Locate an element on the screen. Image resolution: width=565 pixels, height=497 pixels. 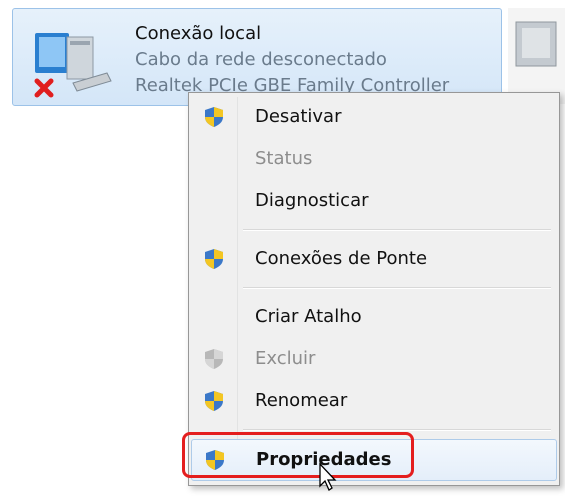
menu-item-label: Status is located at coordinates (284, 158).